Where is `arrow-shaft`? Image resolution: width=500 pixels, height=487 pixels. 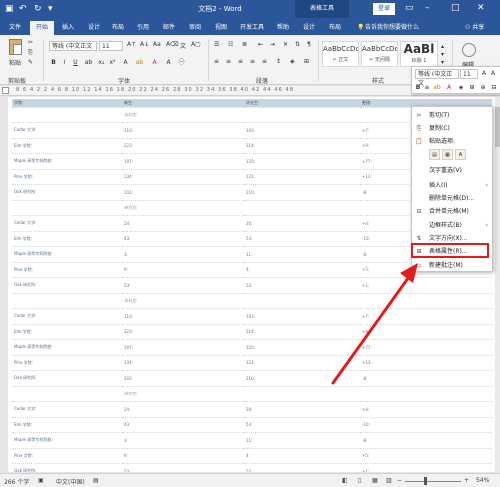
arrow-shaft is located at coordinates (372, 328).